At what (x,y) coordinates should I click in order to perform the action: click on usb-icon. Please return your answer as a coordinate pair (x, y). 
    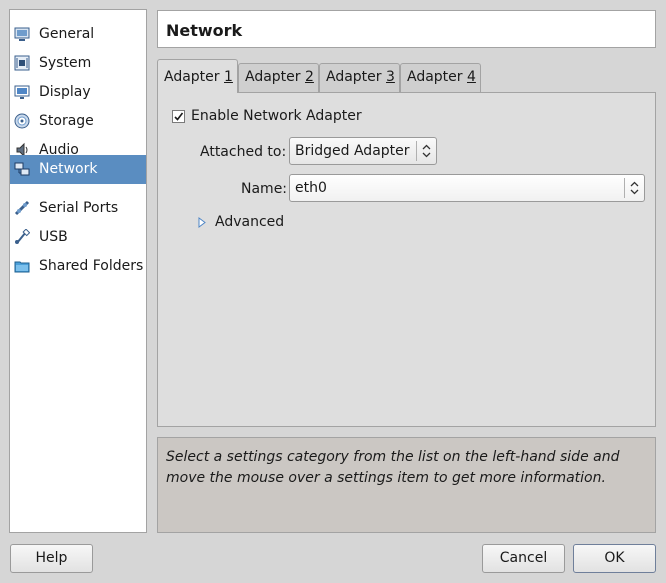
    Looking at the image, I should click on (22, 236).